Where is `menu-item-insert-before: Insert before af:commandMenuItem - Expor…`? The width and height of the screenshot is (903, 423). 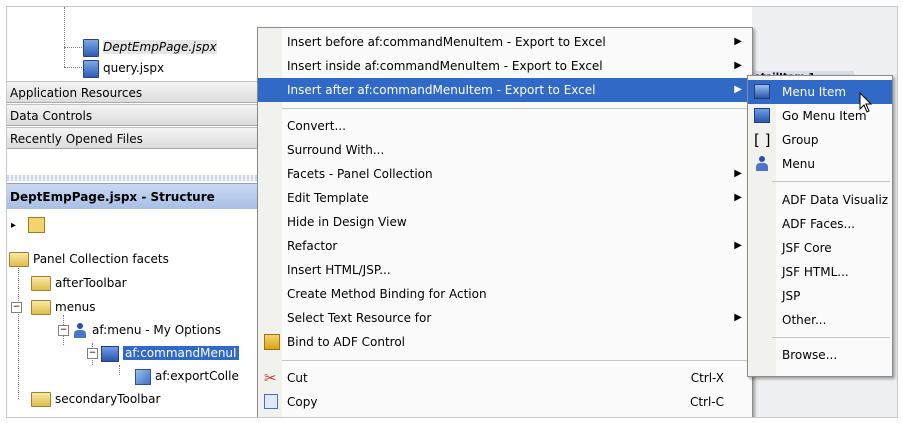 menu-item-insert-before: Insert before af:commandMenuItem - Expor… is located at coordinates (505, 42).